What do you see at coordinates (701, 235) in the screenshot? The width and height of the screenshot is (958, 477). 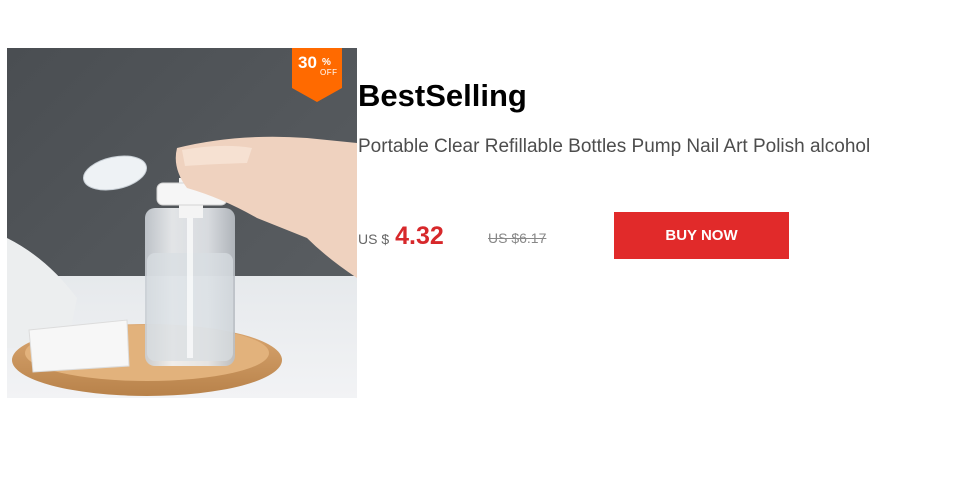 I see `buy-now-button: BUY NOW` at bounding box center [701, 235].